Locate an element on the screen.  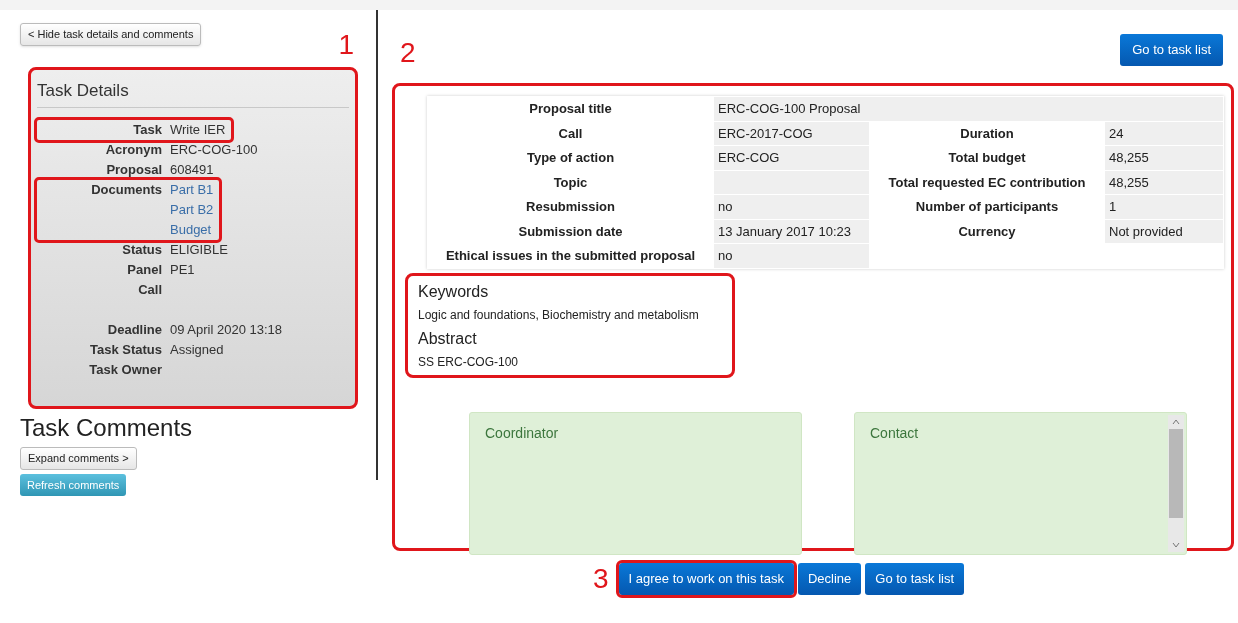
go-to-task-list-button: Go to task list is located at coordinates (1171, 50).